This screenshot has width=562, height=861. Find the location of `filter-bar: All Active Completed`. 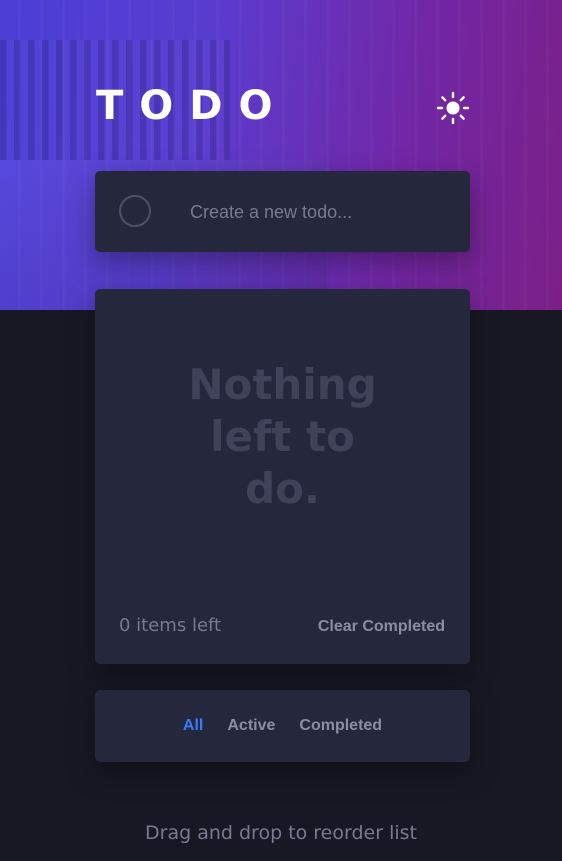

filter-bar: All Active Completed is located at coordinates (282, 726).